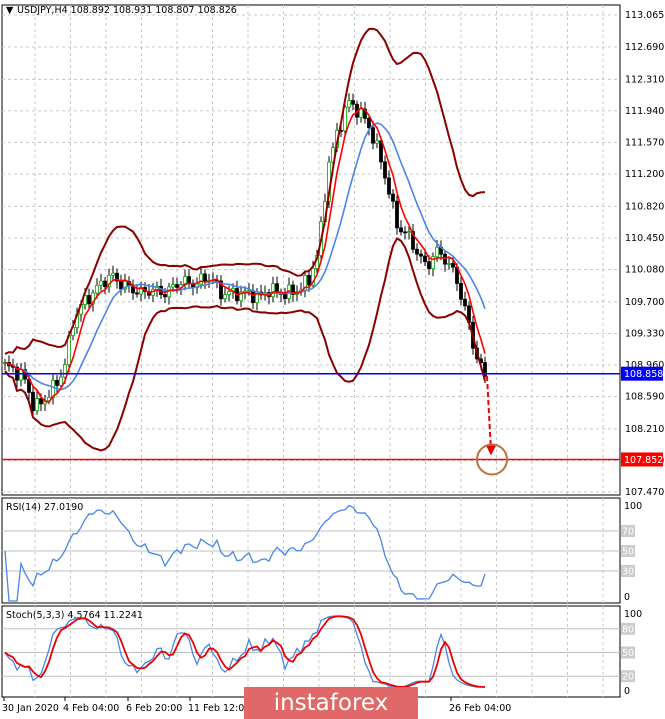 The image size is (665, 719). What do you see at coordinates (644, 206) in the screenshot?
I see `price-tick-label: 110.820` at bounding box center [644, 206].